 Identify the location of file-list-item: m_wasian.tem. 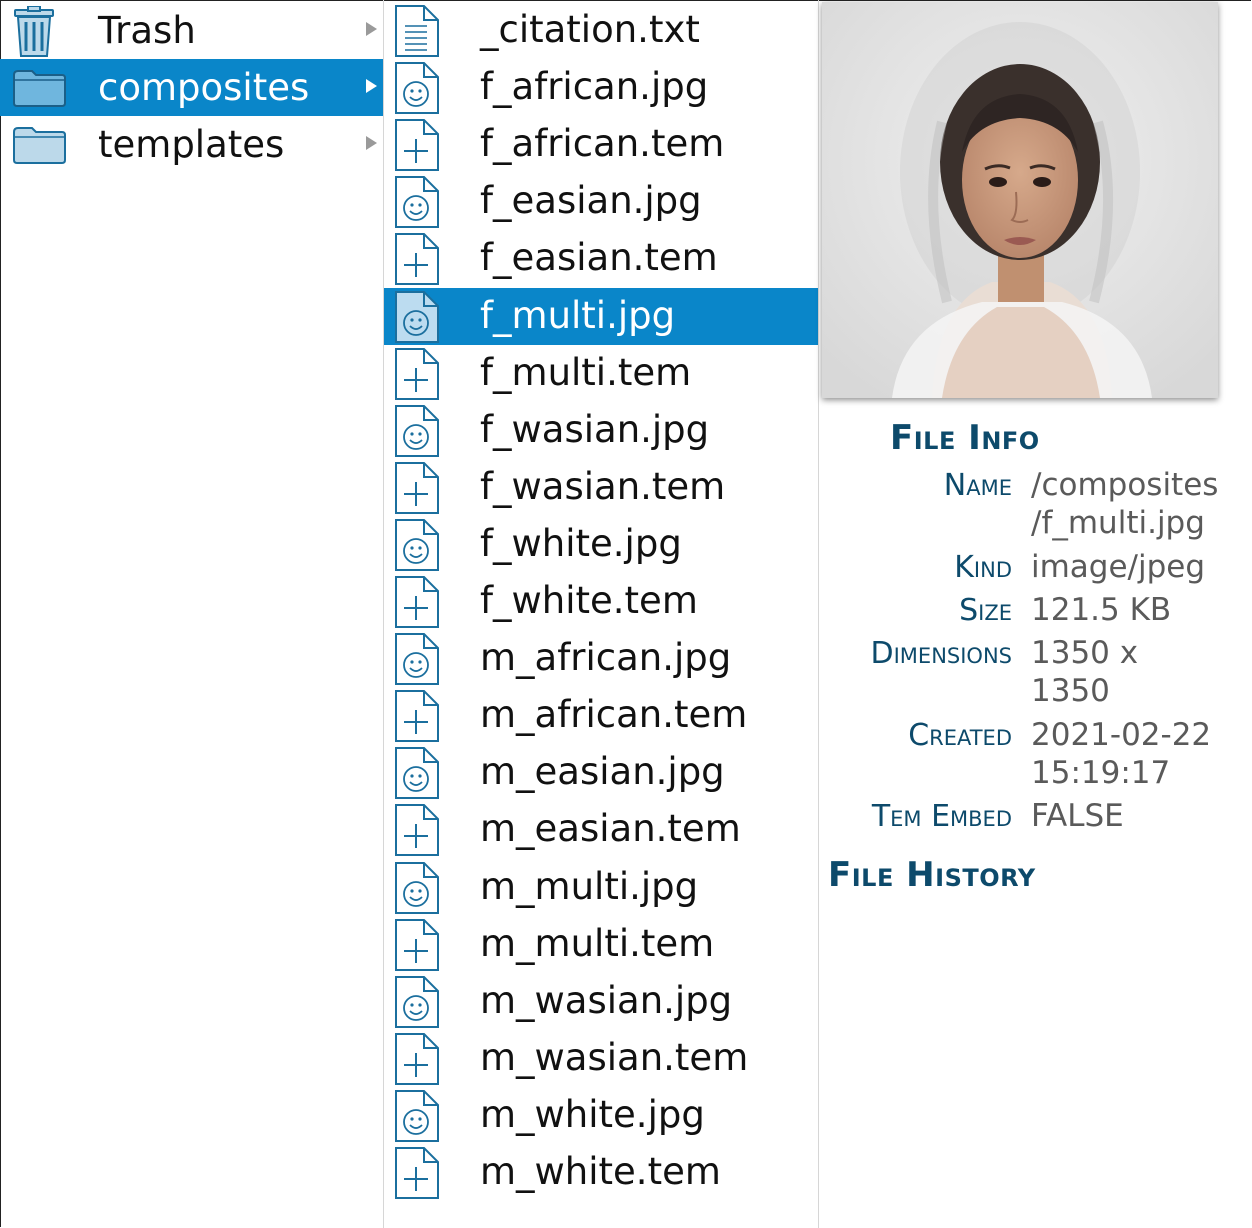
(601, 1058).